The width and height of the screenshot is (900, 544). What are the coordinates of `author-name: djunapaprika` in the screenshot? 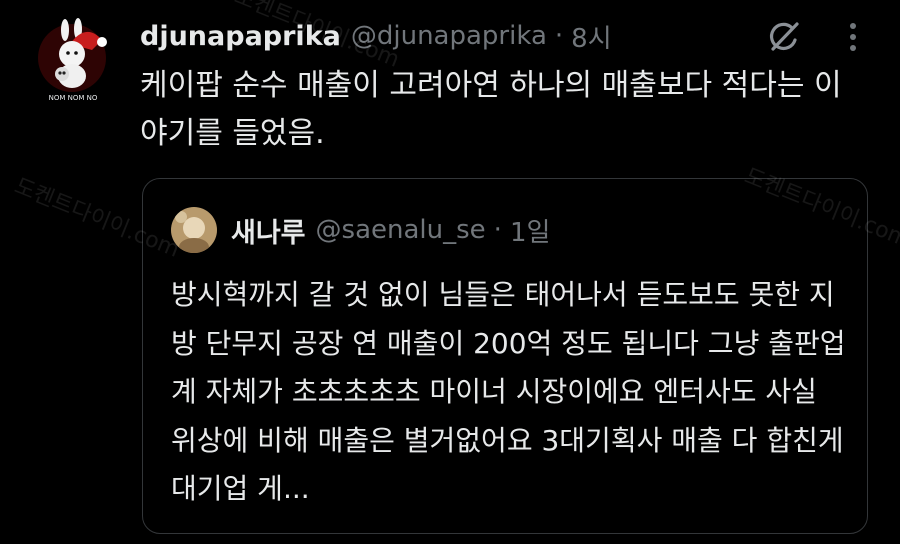 It's located at (240, 36).